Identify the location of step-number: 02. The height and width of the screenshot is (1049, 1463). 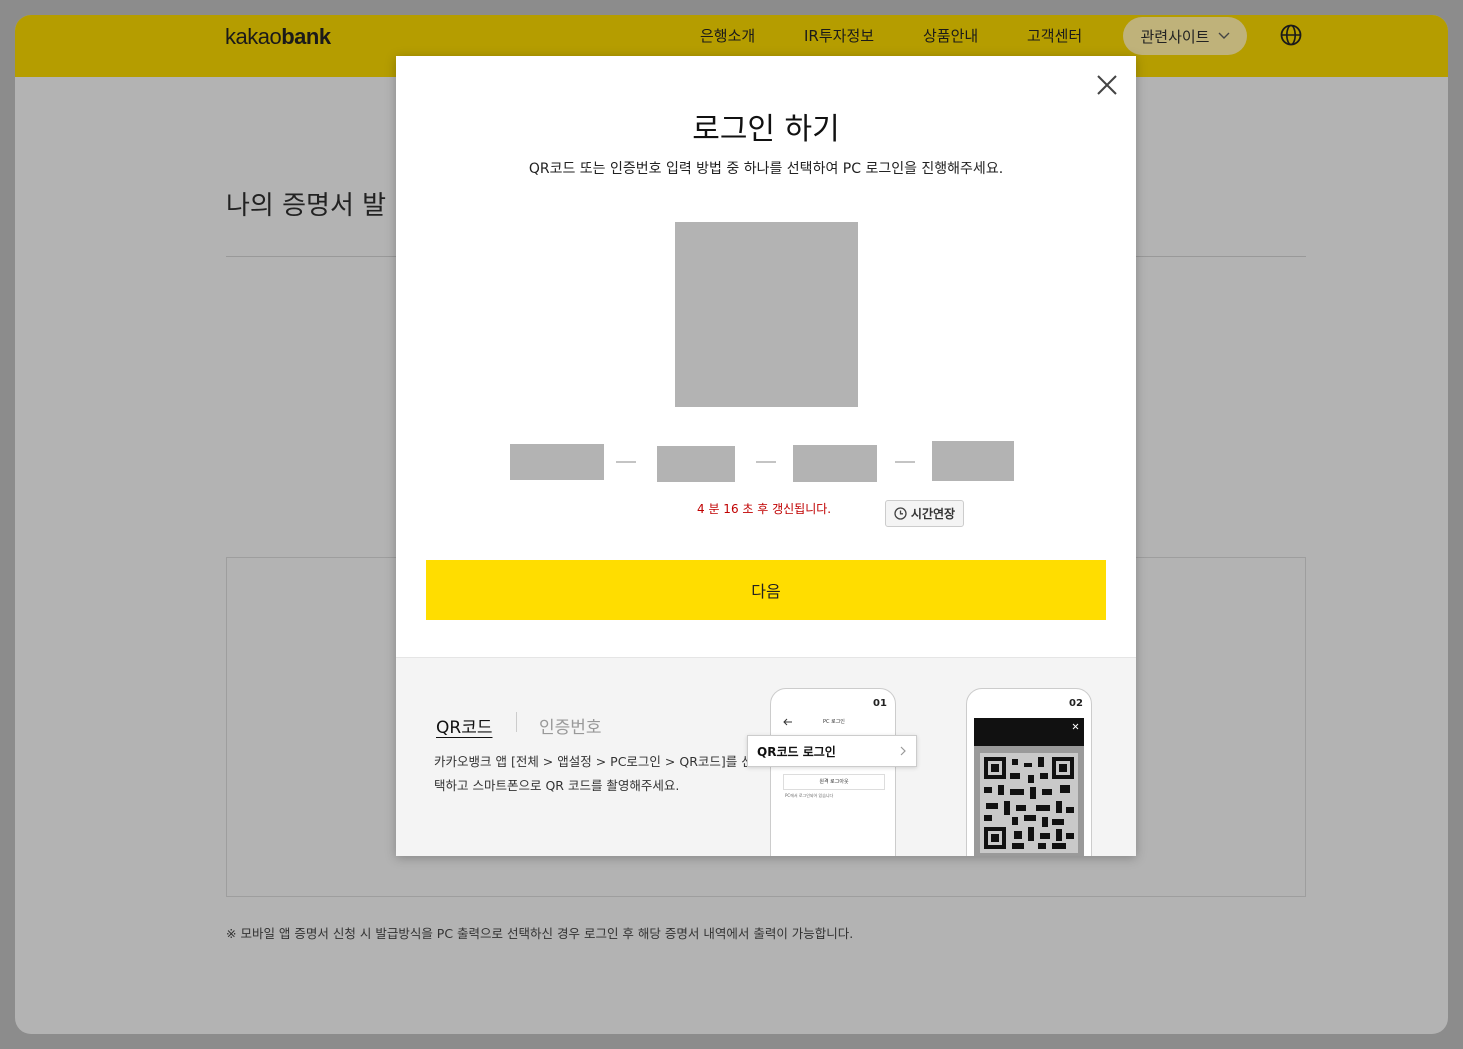
(1076, 703).